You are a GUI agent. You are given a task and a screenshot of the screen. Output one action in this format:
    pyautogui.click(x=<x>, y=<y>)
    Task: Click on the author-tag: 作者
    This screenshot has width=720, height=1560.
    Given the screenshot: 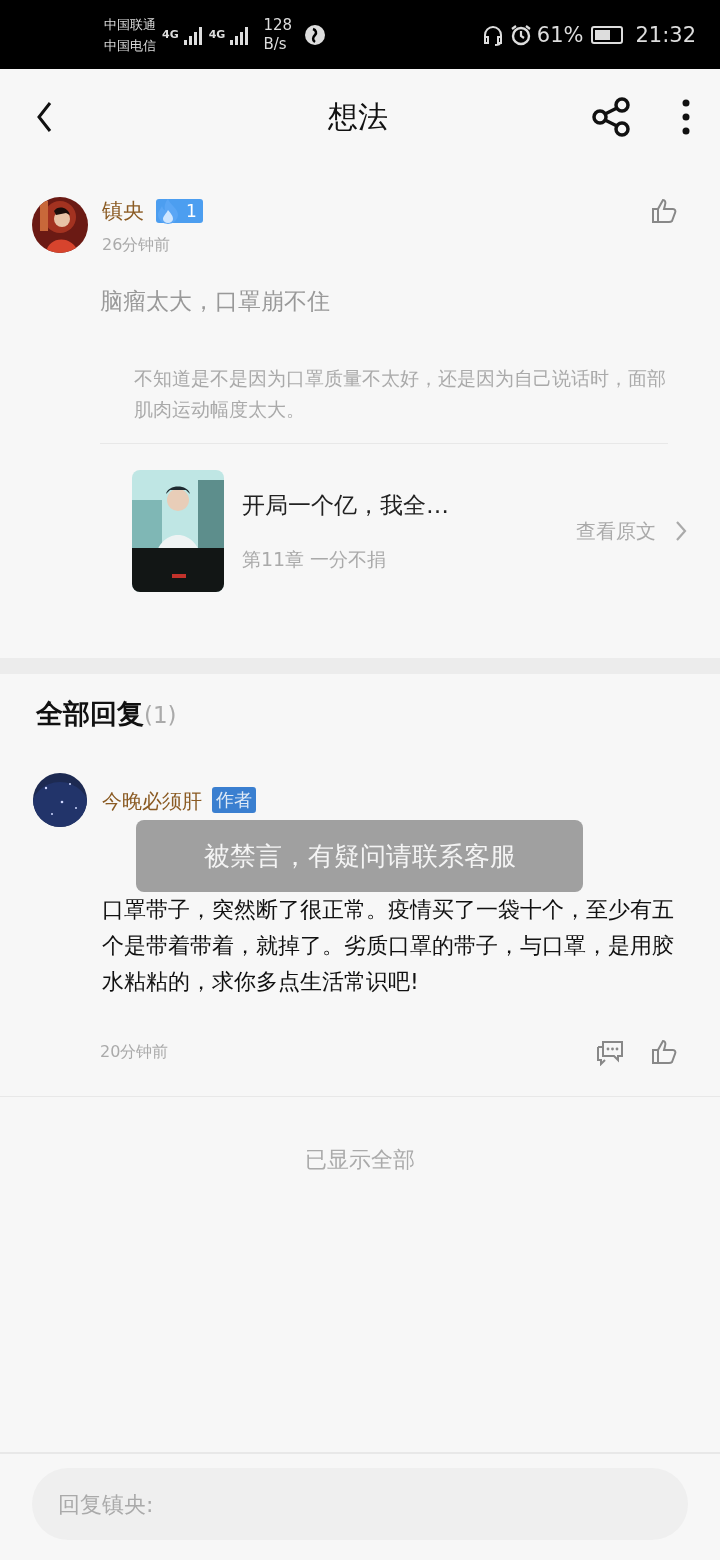 What is the action you would take?
    pyautogui.click(x=234, y=800)
    